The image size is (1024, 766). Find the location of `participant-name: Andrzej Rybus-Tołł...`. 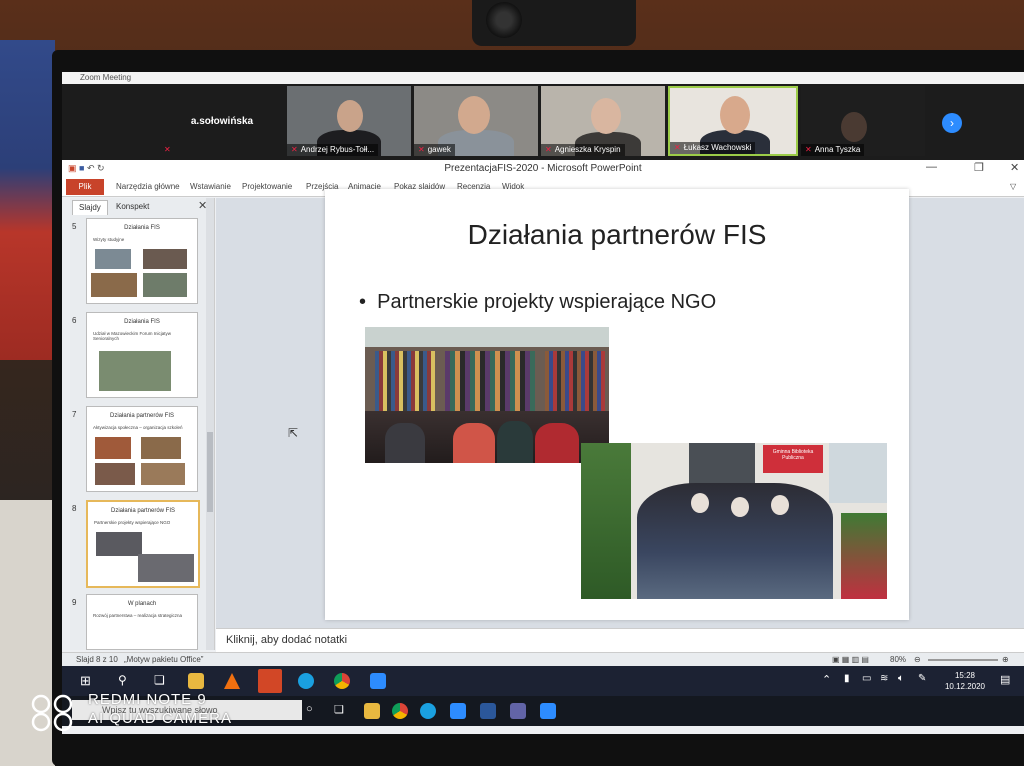

participant-name: Andrzej Rybus-Tołł... is located at coordinates (337, 149).